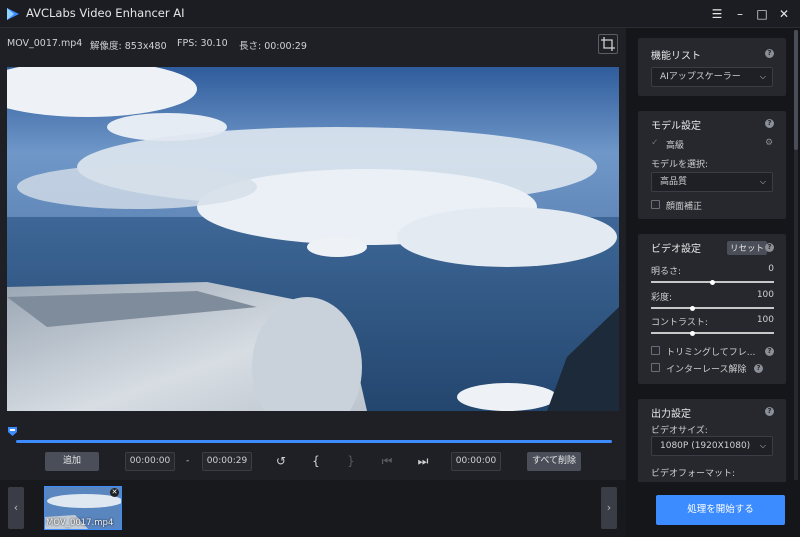 This screenshot has width=800, height=537. Describe the element at coordinates (675, 146) in the screenshot. I see `advanced-label: 高級` at that location.